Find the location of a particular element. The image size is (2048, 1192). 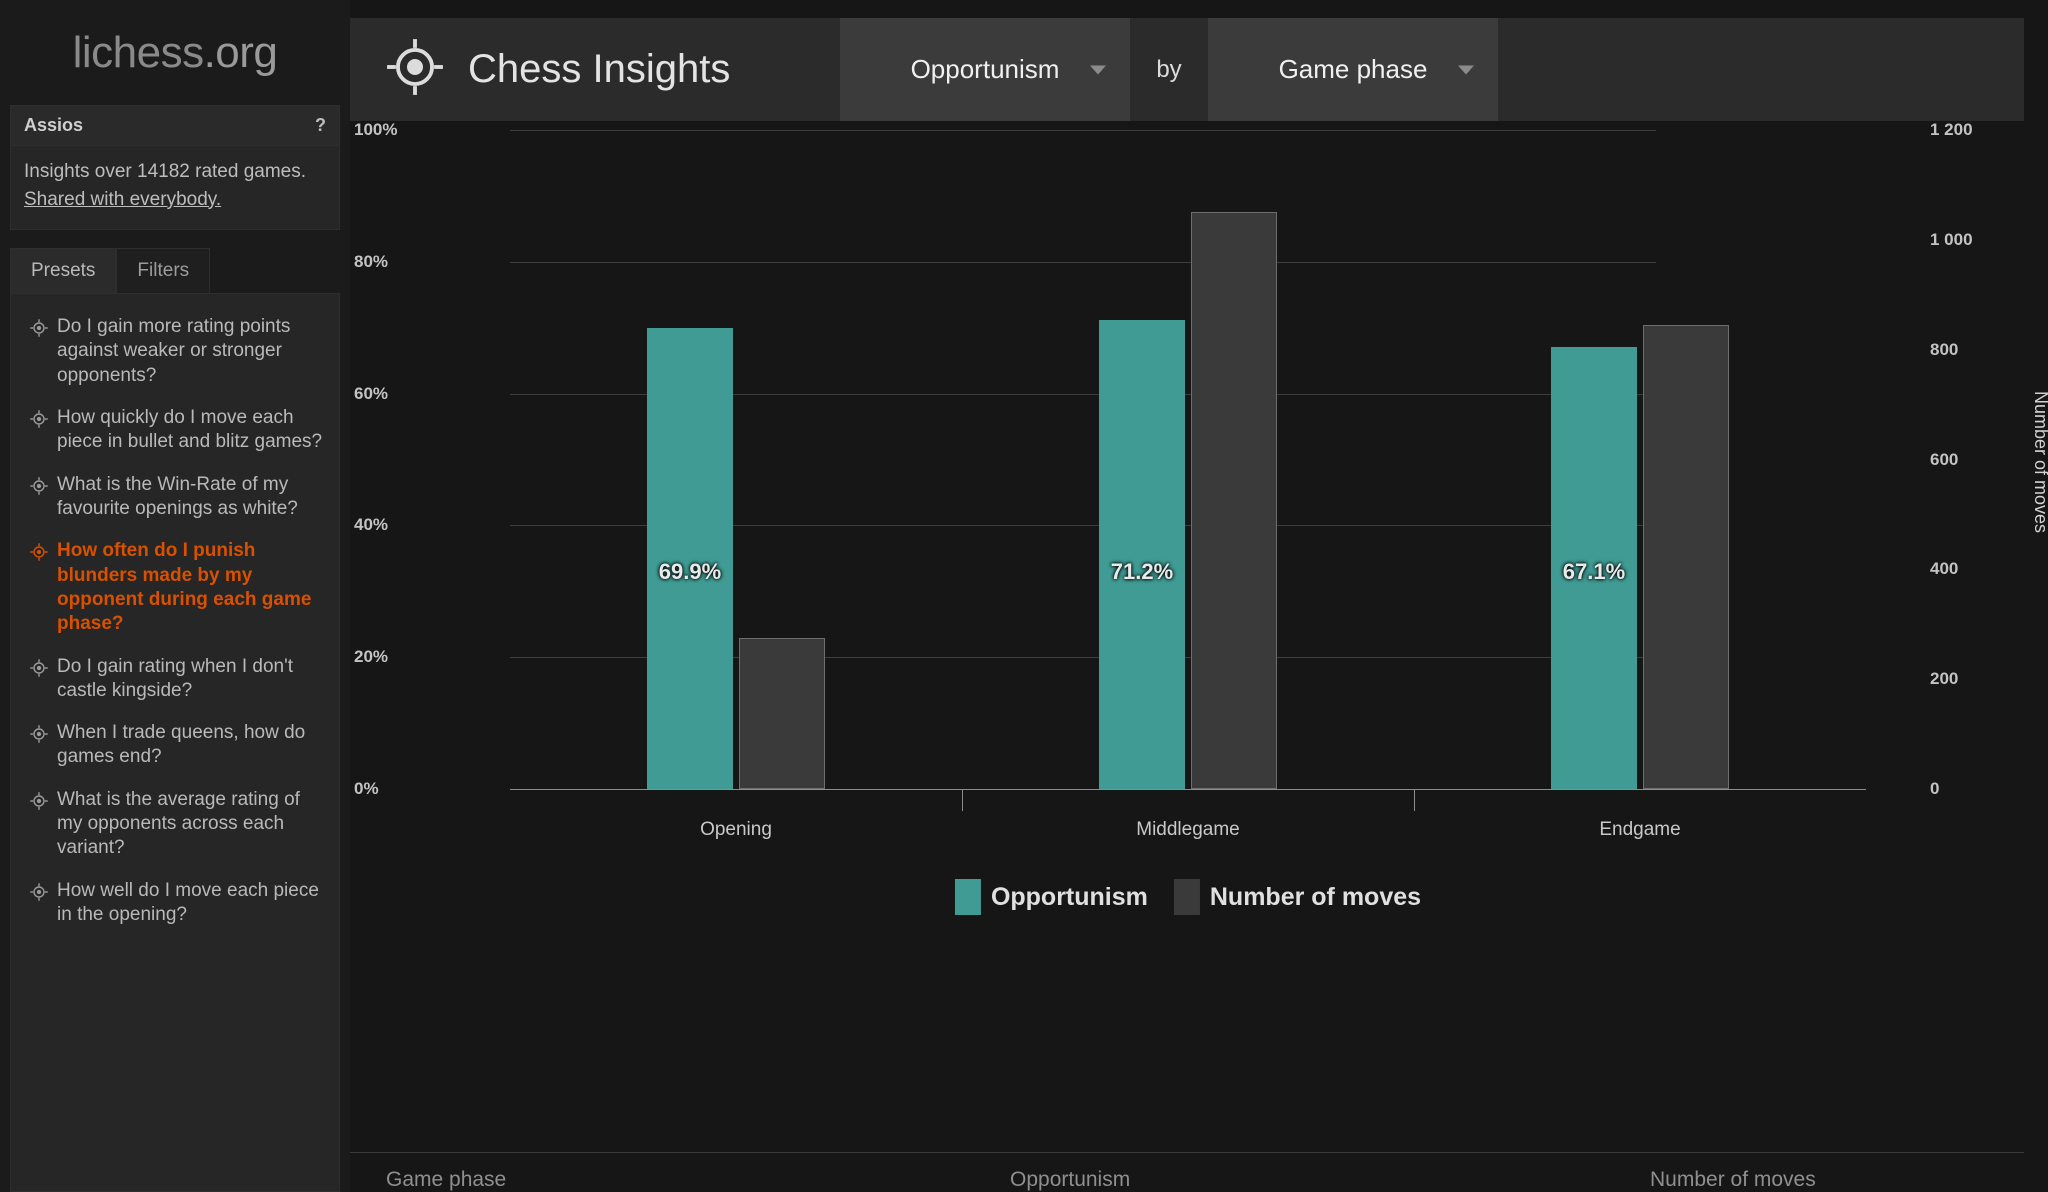

y-axis-left-tick: 80% is located at coordinates (371, 261).